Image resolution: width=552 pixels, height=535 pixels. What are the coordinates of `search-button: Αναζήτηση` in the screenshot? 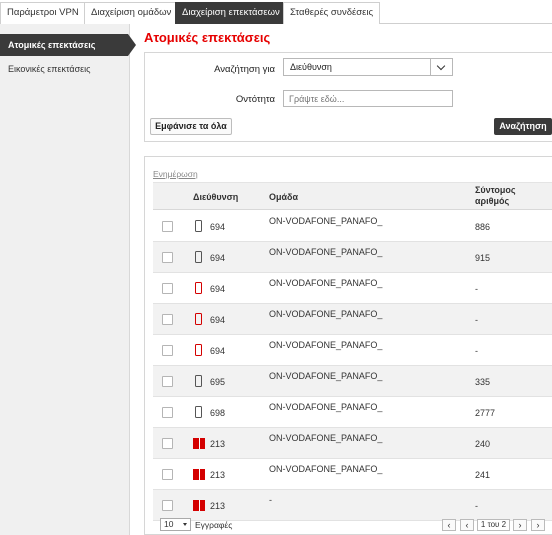 It's located at (523, 126).